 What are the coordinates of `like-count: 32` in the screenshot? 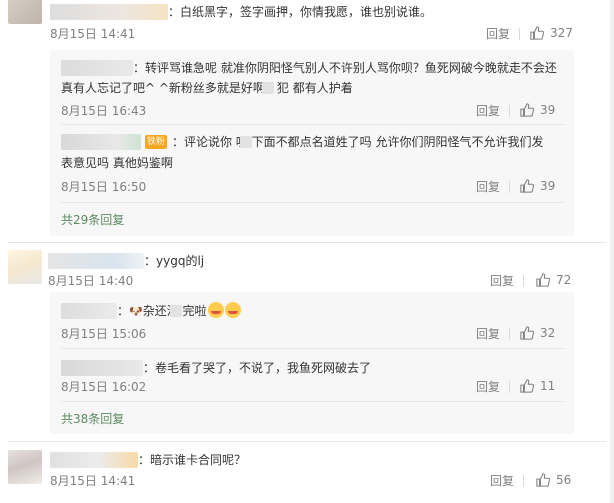 It's located at (548, 333).